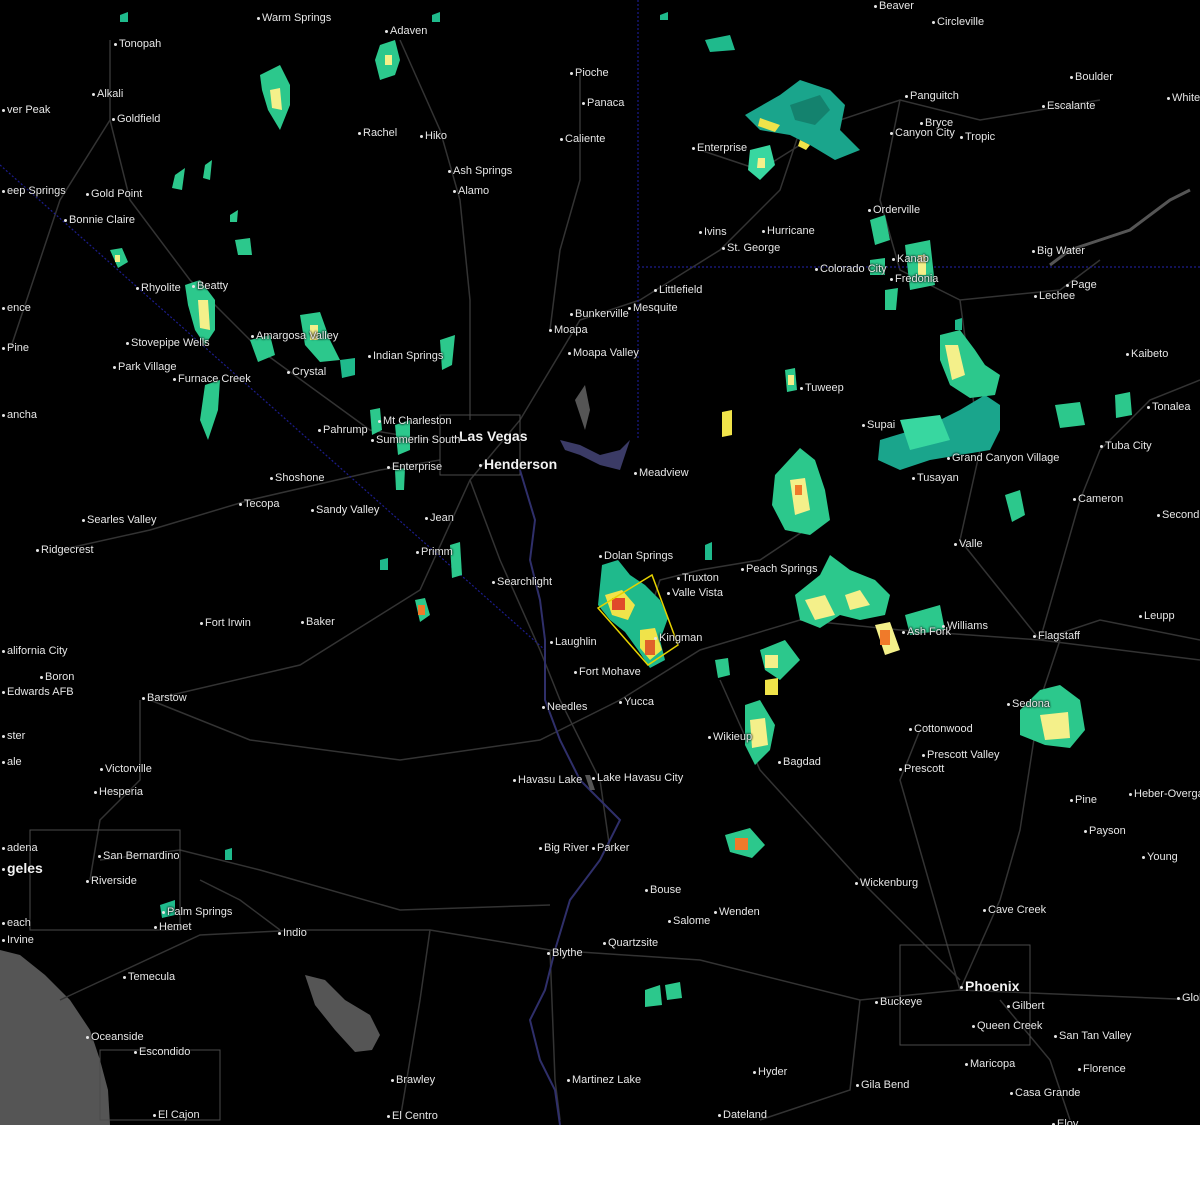  Describe the element at coordinates (214, 379) in the screenshot. I see `city-name: Furnace Creek` at that location.